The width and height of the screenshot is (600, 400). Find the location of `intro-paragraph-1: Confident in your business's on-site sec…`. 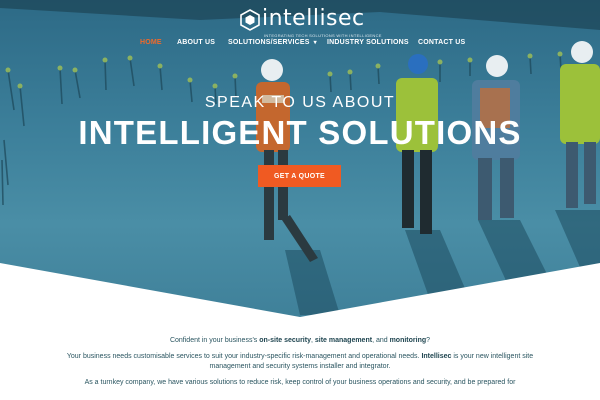

intro-paragraph-1: Confident in your business's on-site sec… is located at coordinates (300, 341).